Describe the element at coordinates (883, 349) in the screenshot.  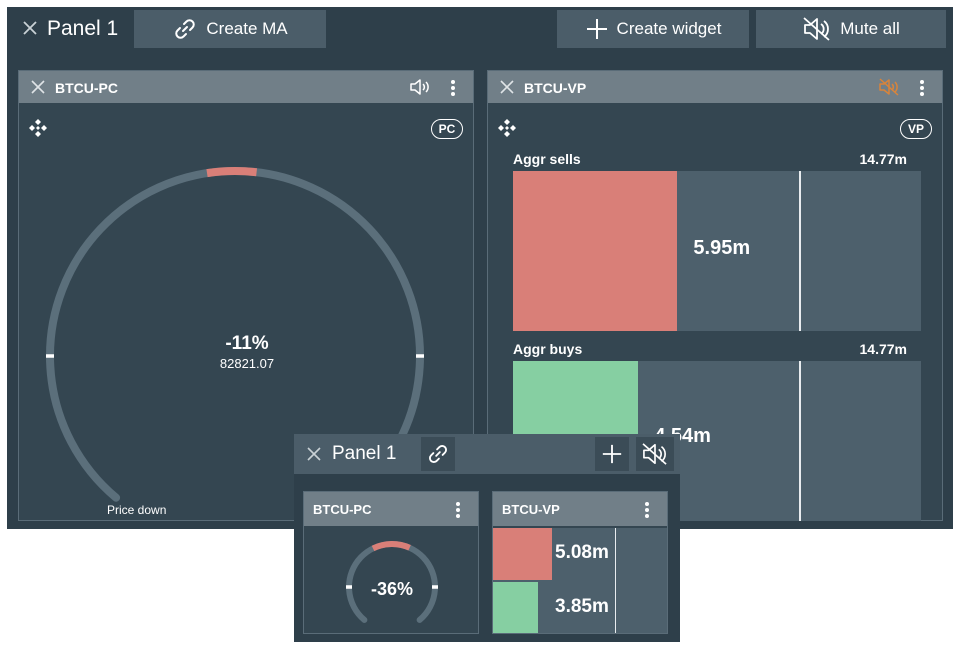
I see `buys-total: 14.77m` at that location.